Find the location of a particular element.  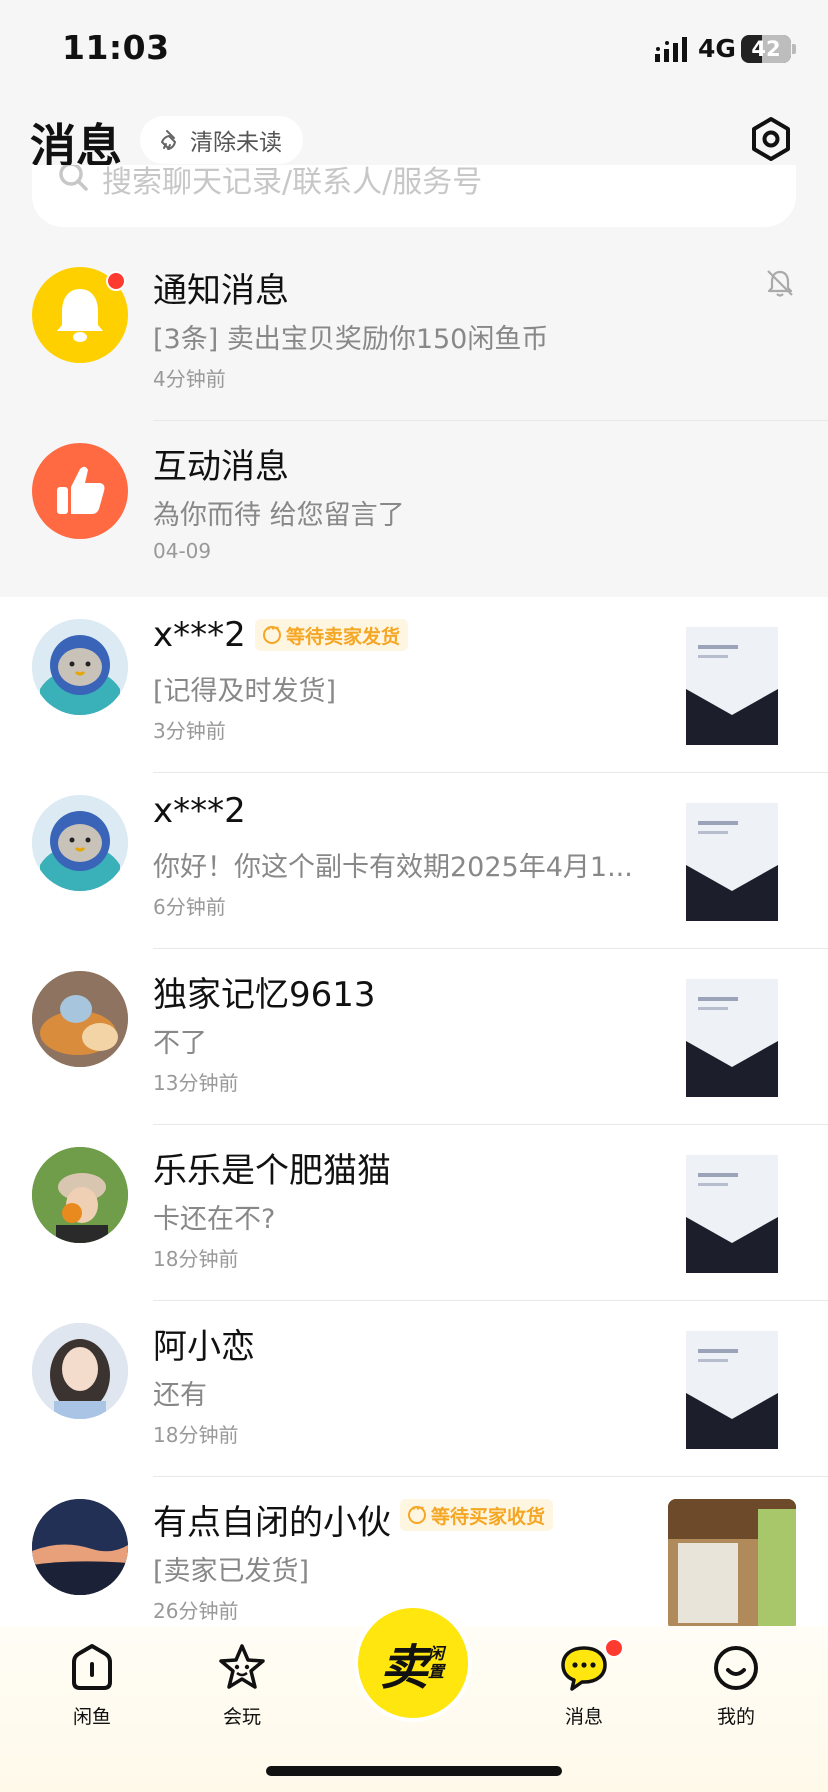

message-time: 3分钟前 is located at coordinates (189, 731).